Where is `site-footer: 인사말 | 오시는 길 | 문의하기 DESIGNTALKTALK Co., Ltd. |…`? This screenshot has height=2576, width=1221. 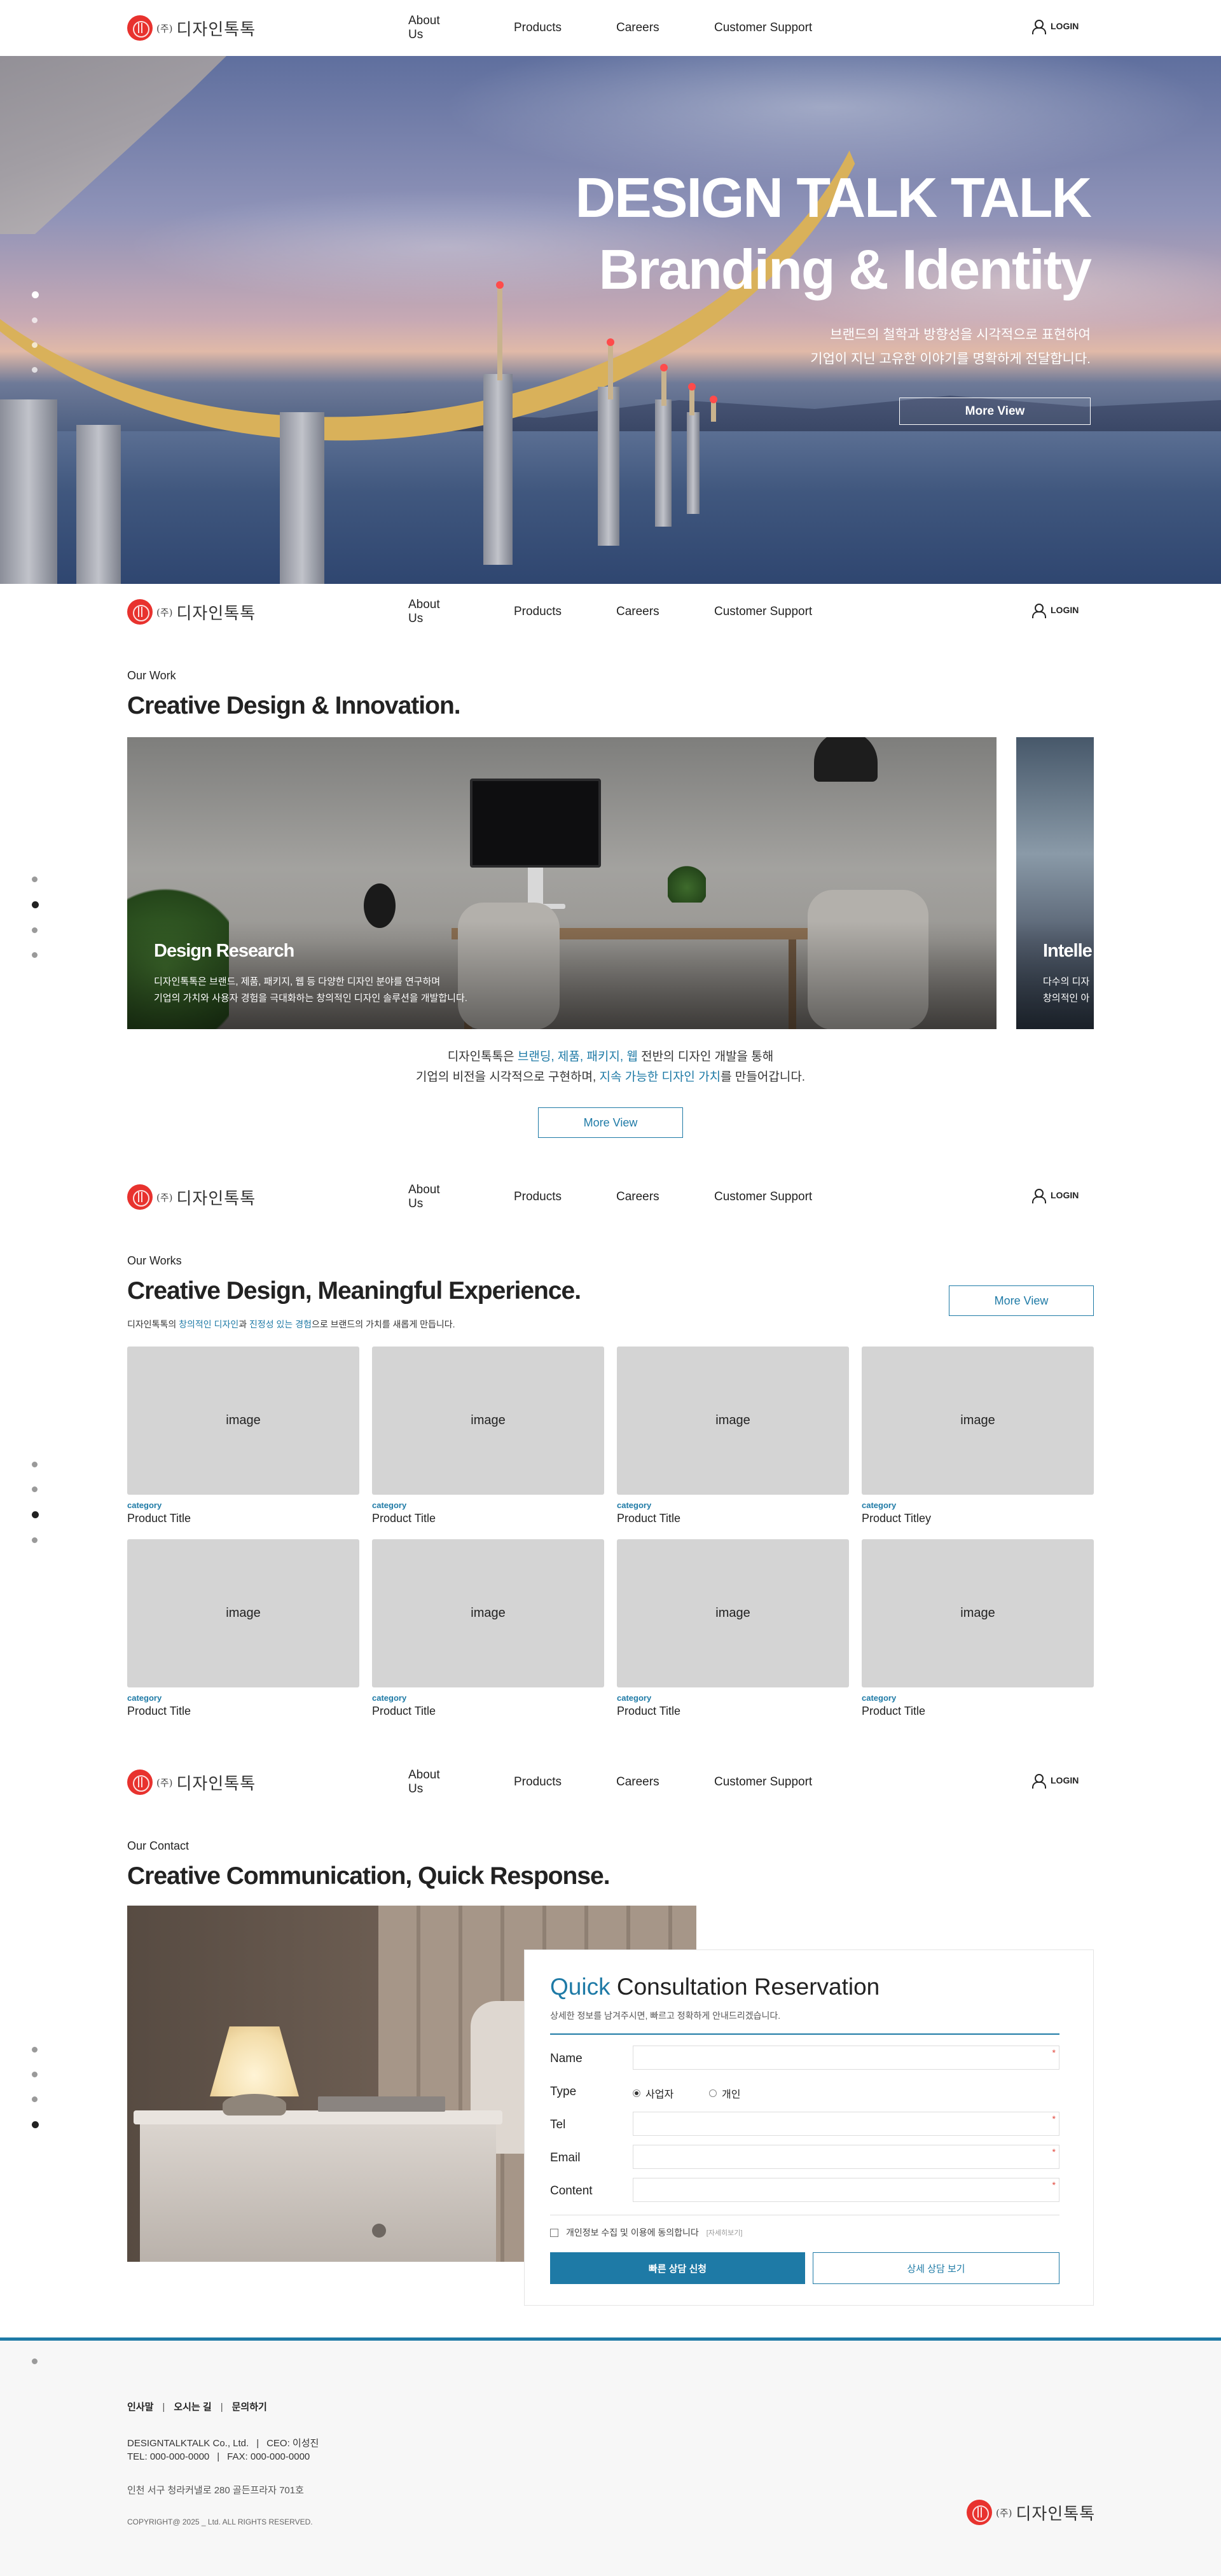
site-footer: 인사말 | 오시는 길 | 문의하기 DESIGNTALKTALK Co., Ltd. |… is located at coordinates (610, 2456).